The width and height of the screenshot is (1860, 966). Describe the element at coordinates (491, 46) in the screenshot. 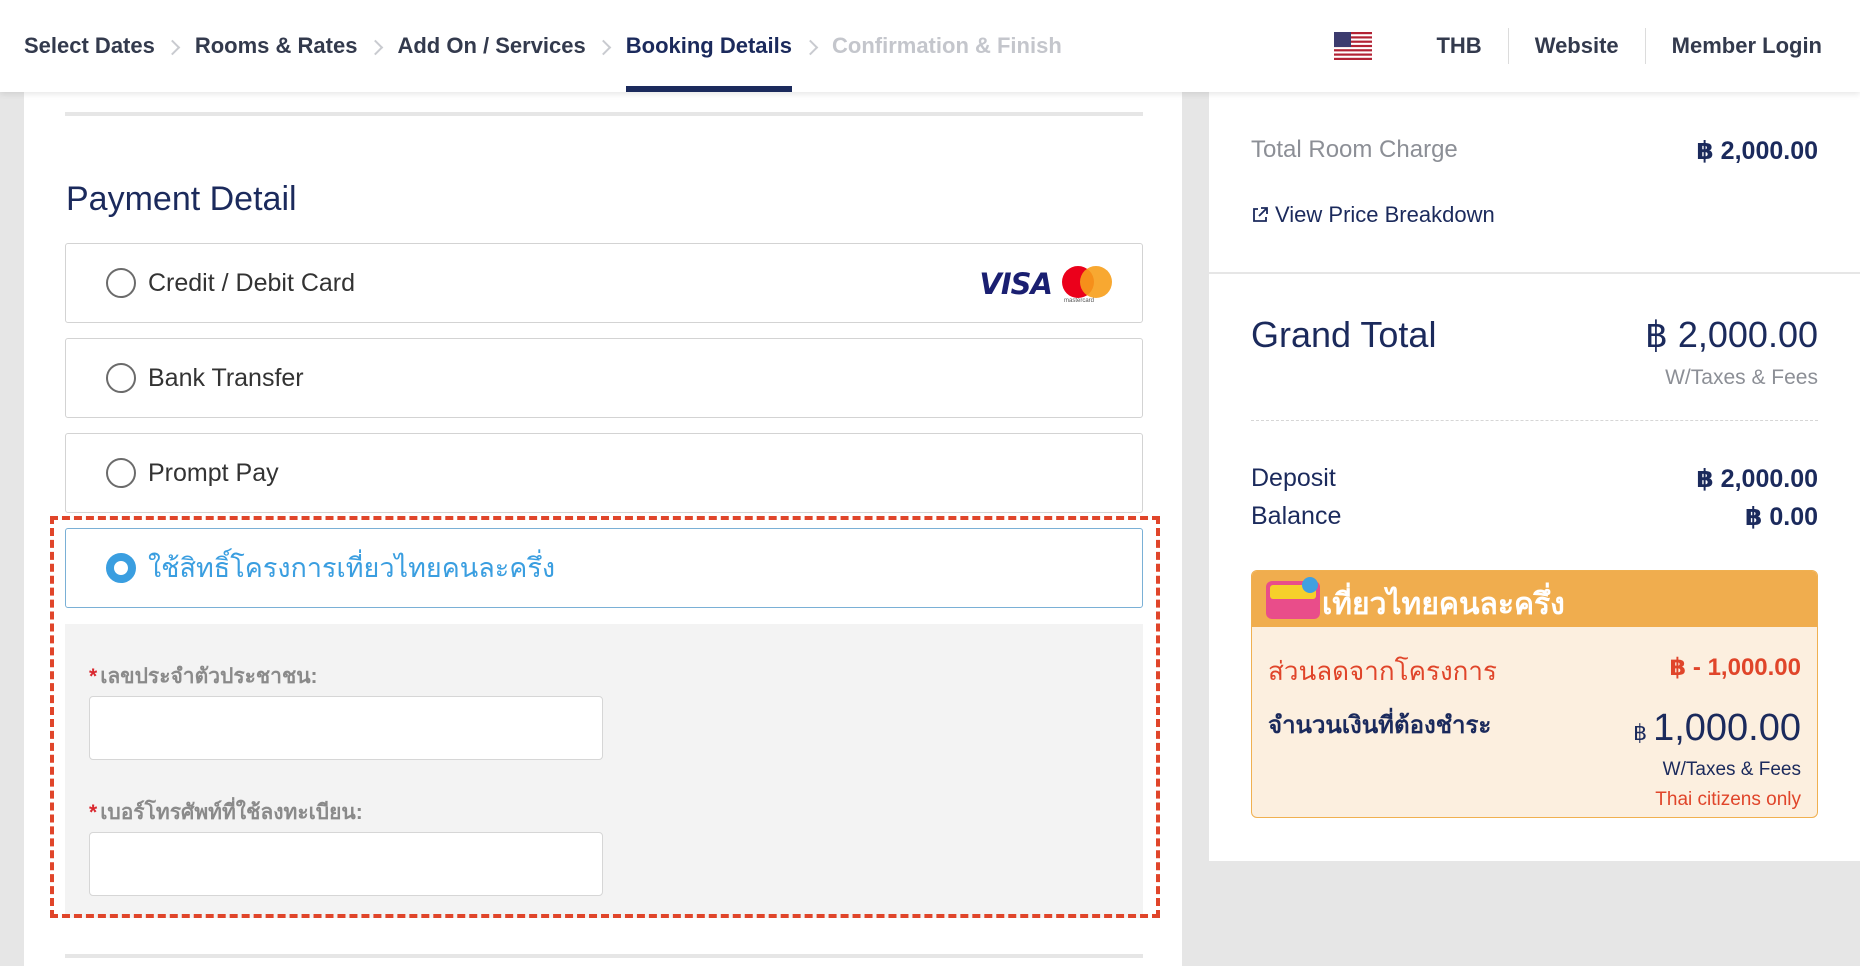

I see `step-add-on-services: Add On / Services` at that location.